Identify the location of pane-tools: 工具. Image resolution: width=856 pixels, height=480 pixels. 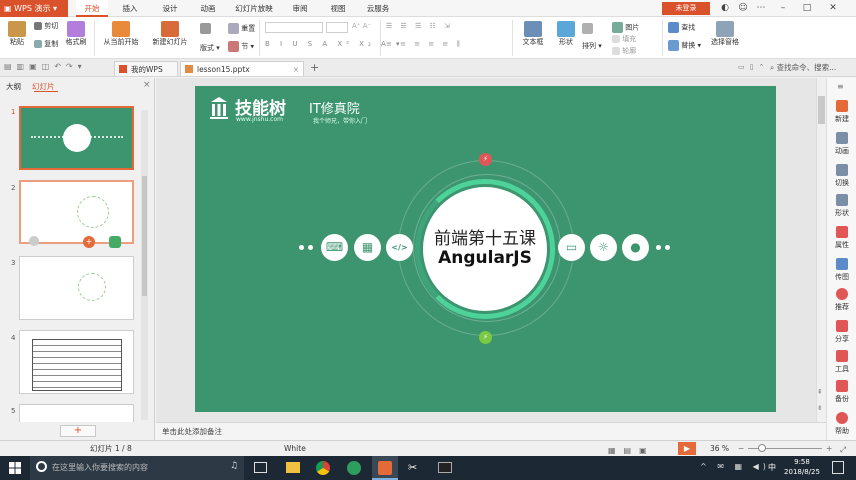
(841, 362).